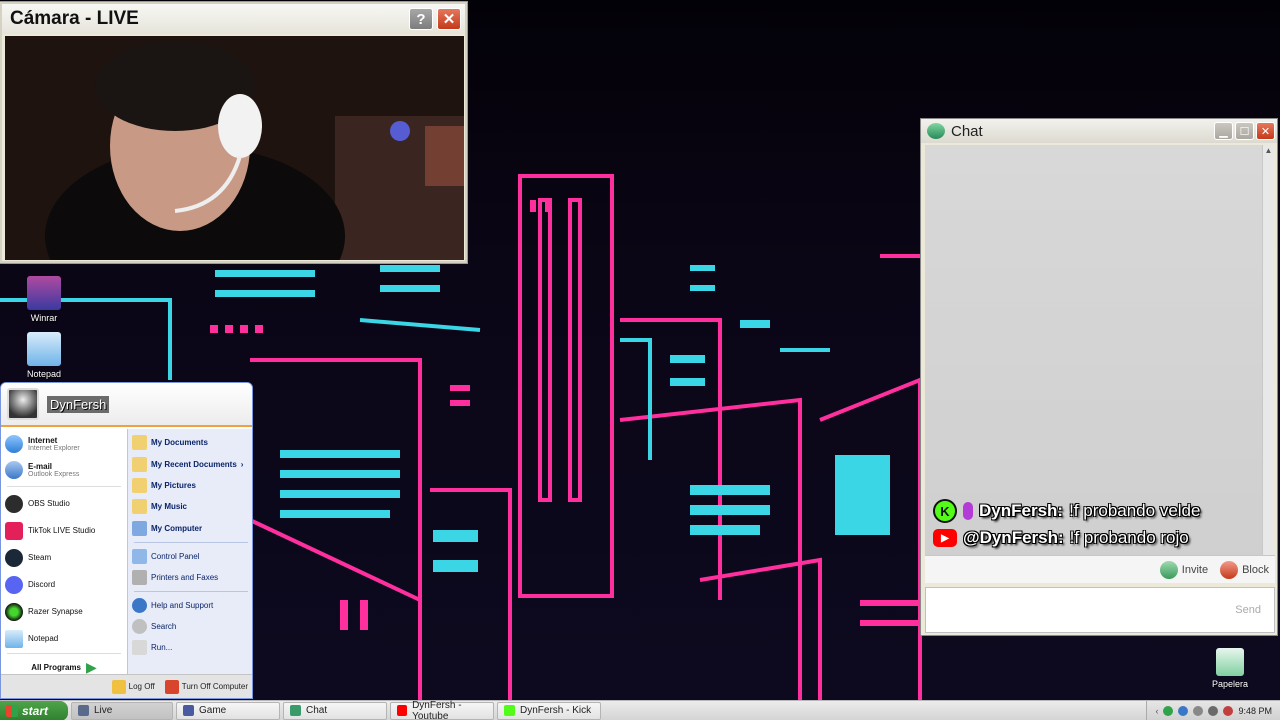  What do you see at coordinates (190, 528) in the screenshot?
I see `start-item-my-computer: My Computer` at bounding box center [190, 528].